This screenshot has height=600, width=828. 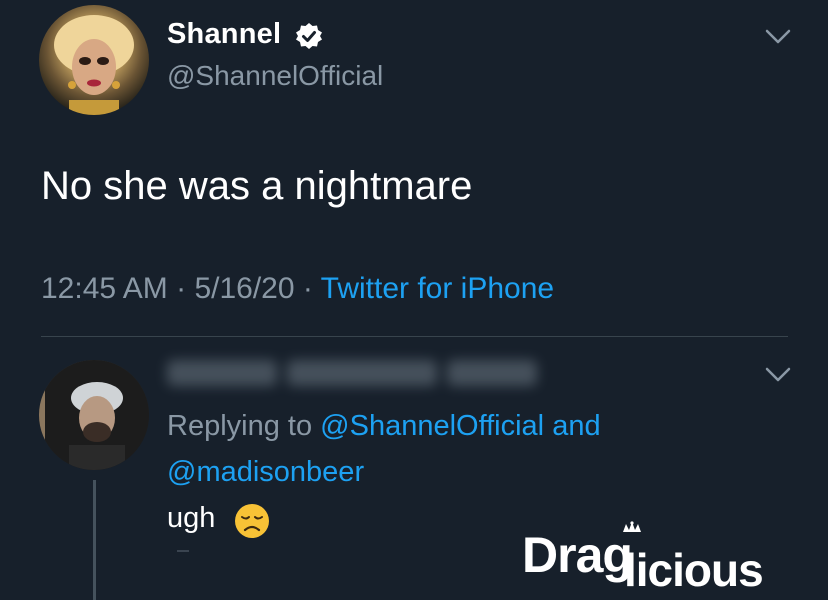 What do you see at coordinates (437, 288) in the screenshot?
I see `tweet-source-link: Twitter for iPhone` at bounding box center [437, 288].